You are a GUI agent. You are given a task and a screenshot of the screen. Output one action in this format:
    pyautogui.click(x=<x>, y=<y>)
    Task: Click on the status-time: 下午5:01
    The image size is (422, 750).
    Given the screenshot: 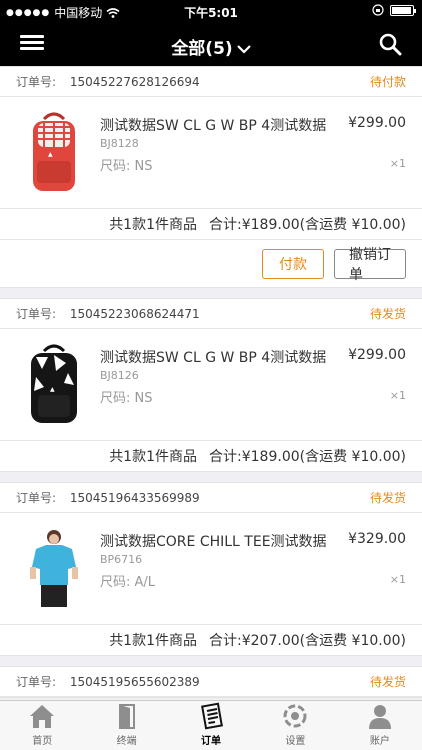 What is the action you would take?
    pyautogui.click(x=211, y=13)
    